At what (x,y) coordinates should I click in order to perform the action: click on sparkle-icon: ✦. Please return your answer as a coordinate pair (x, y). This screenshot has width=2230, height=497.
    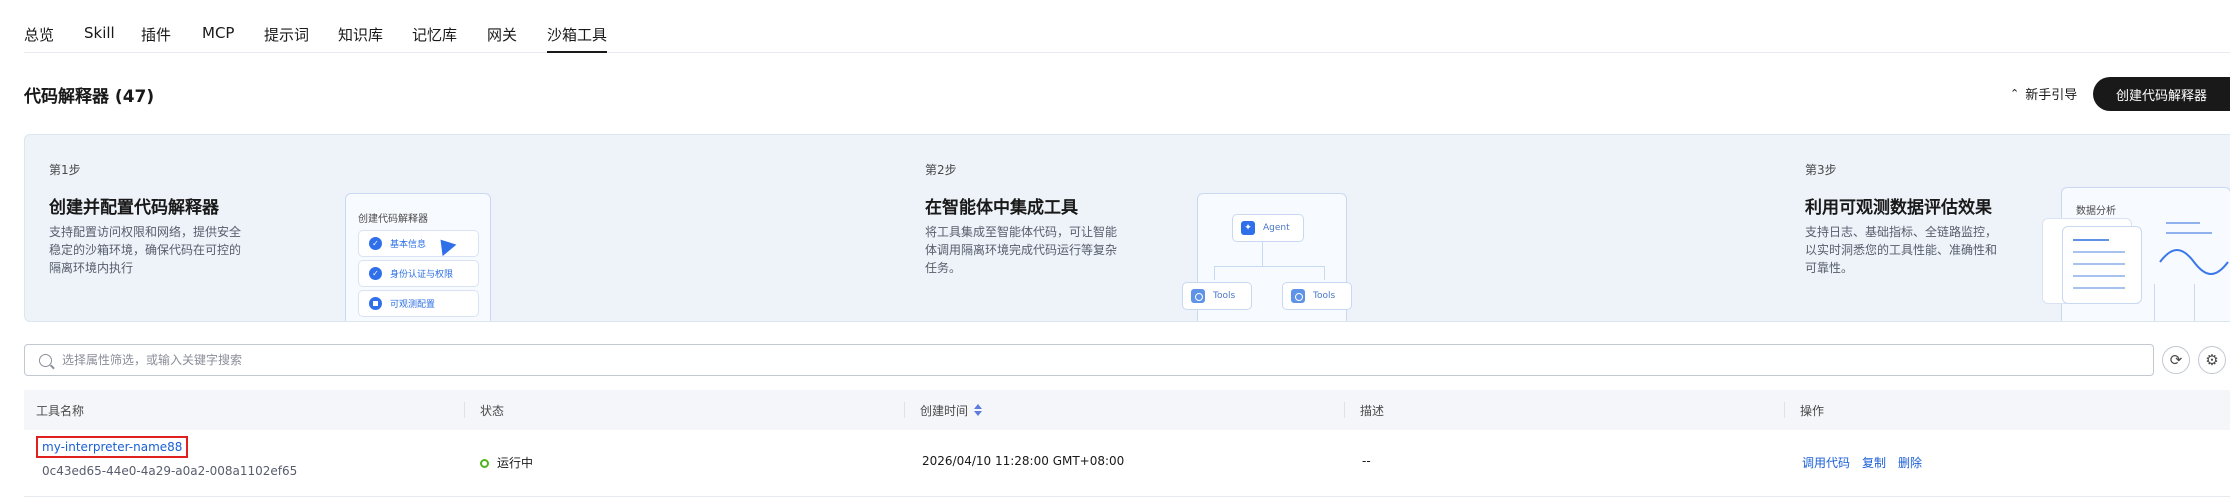
    Looking at the image, I should click on (1248, 228).